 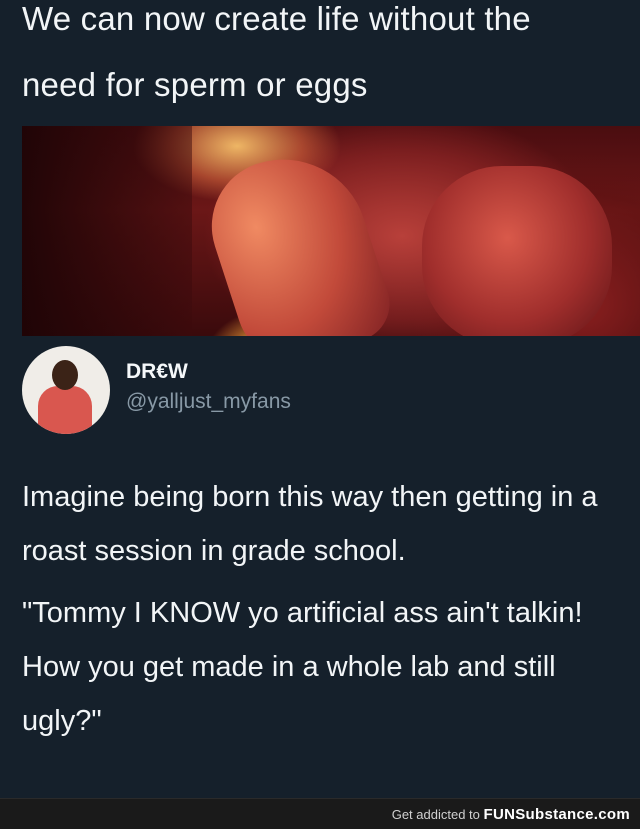 I want to click on headline-line-2: need for sperm or eggs, so click(x=195, y=84).